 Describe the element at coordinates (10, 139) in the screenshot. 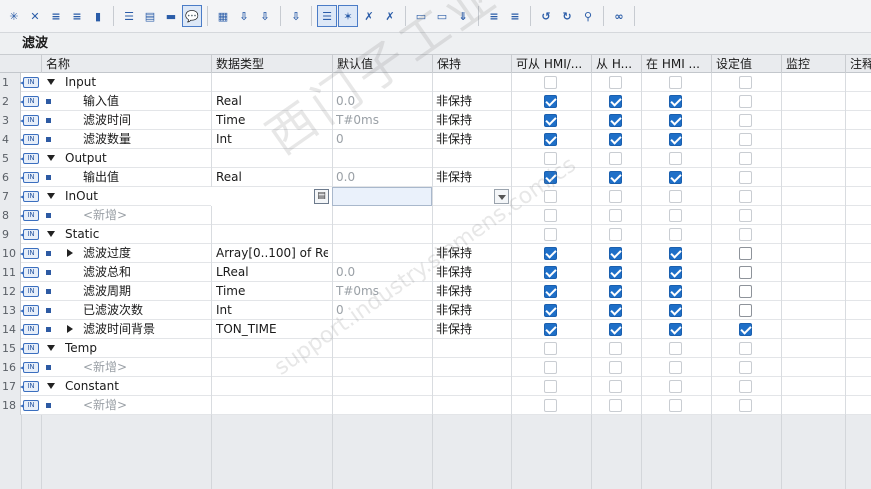

I see `row-number: 4` at that location.